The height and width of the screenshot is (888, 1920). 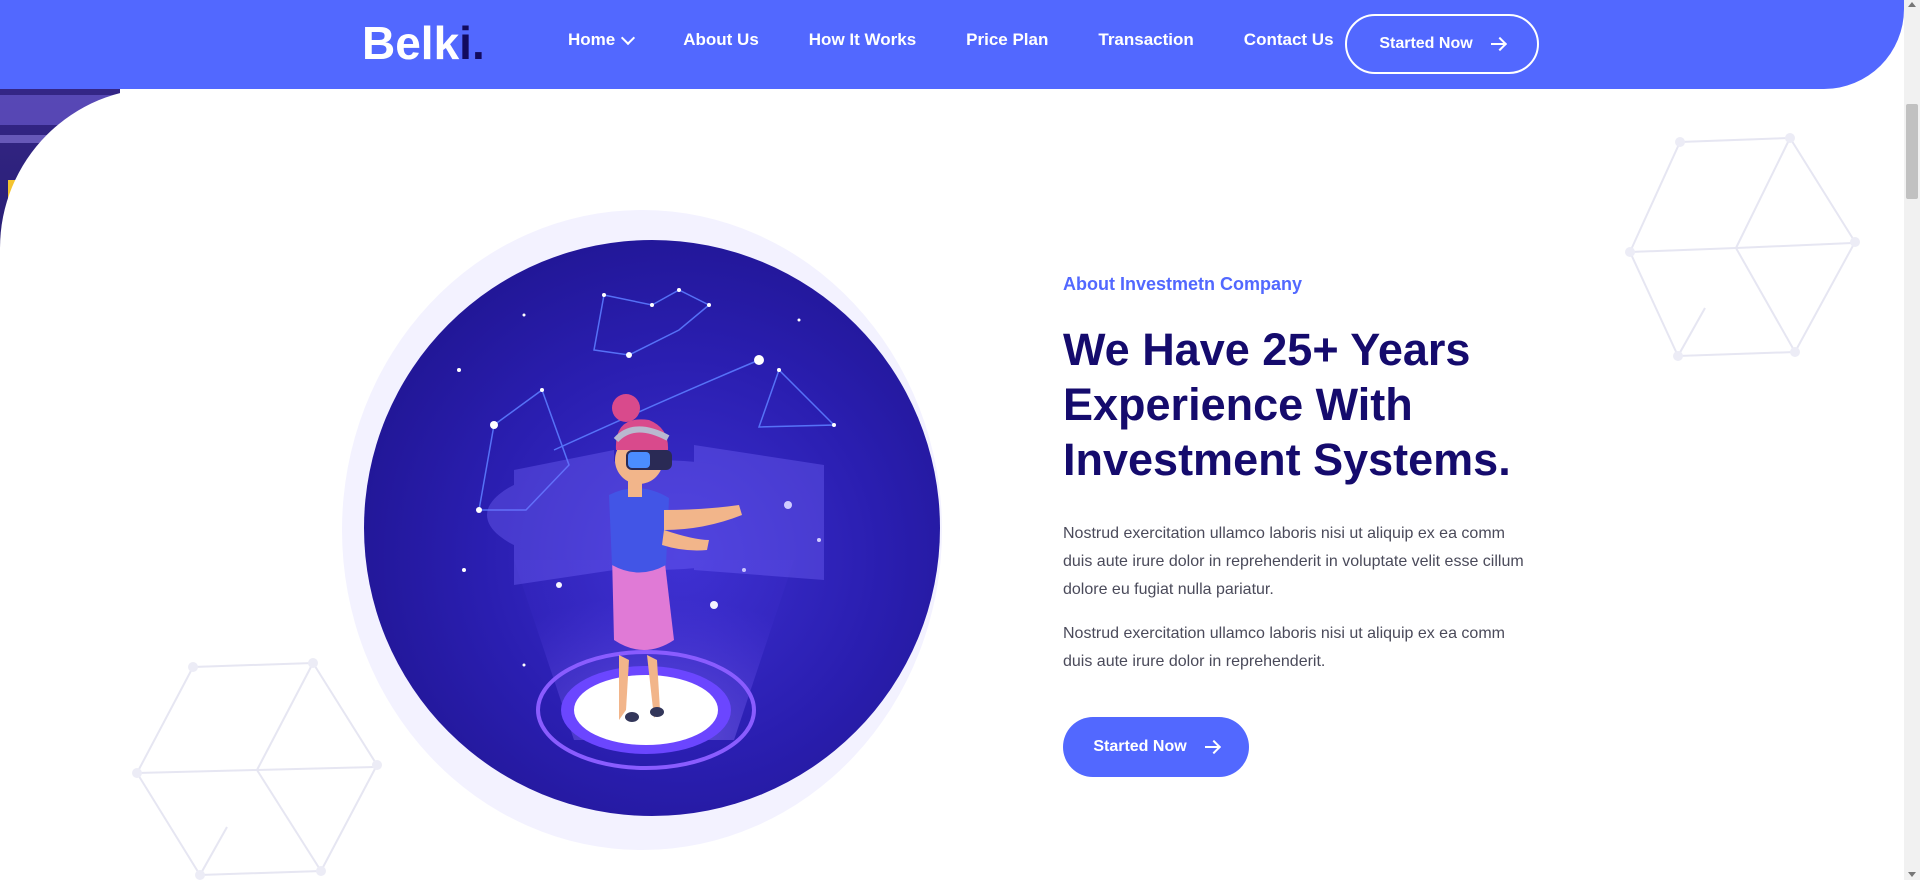 I want to click on scrollbar-thumb, so click(x=1912, y=151).